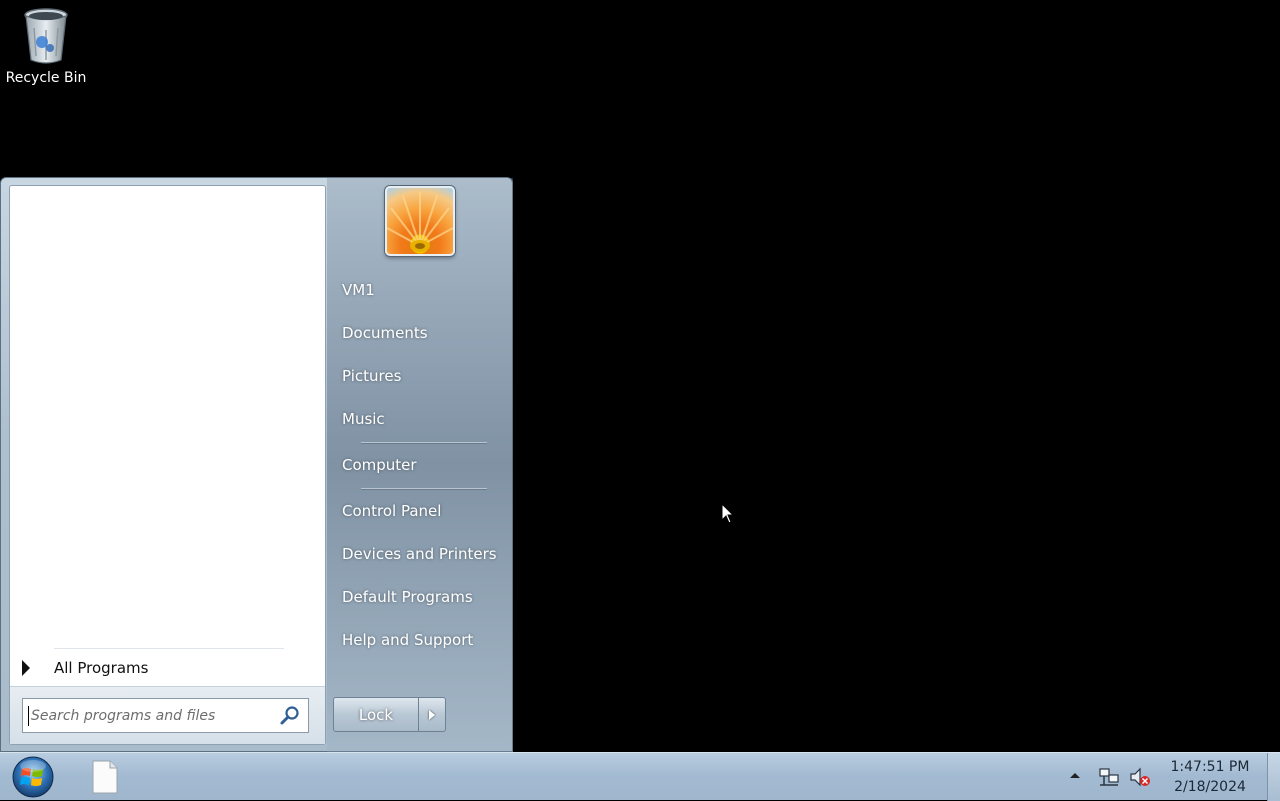 Image resolution: width=1280 pixels, height=801 pixels. Describe the element at coordinates (1109, 777) in the screenshot. I see `network-icon` at that location.